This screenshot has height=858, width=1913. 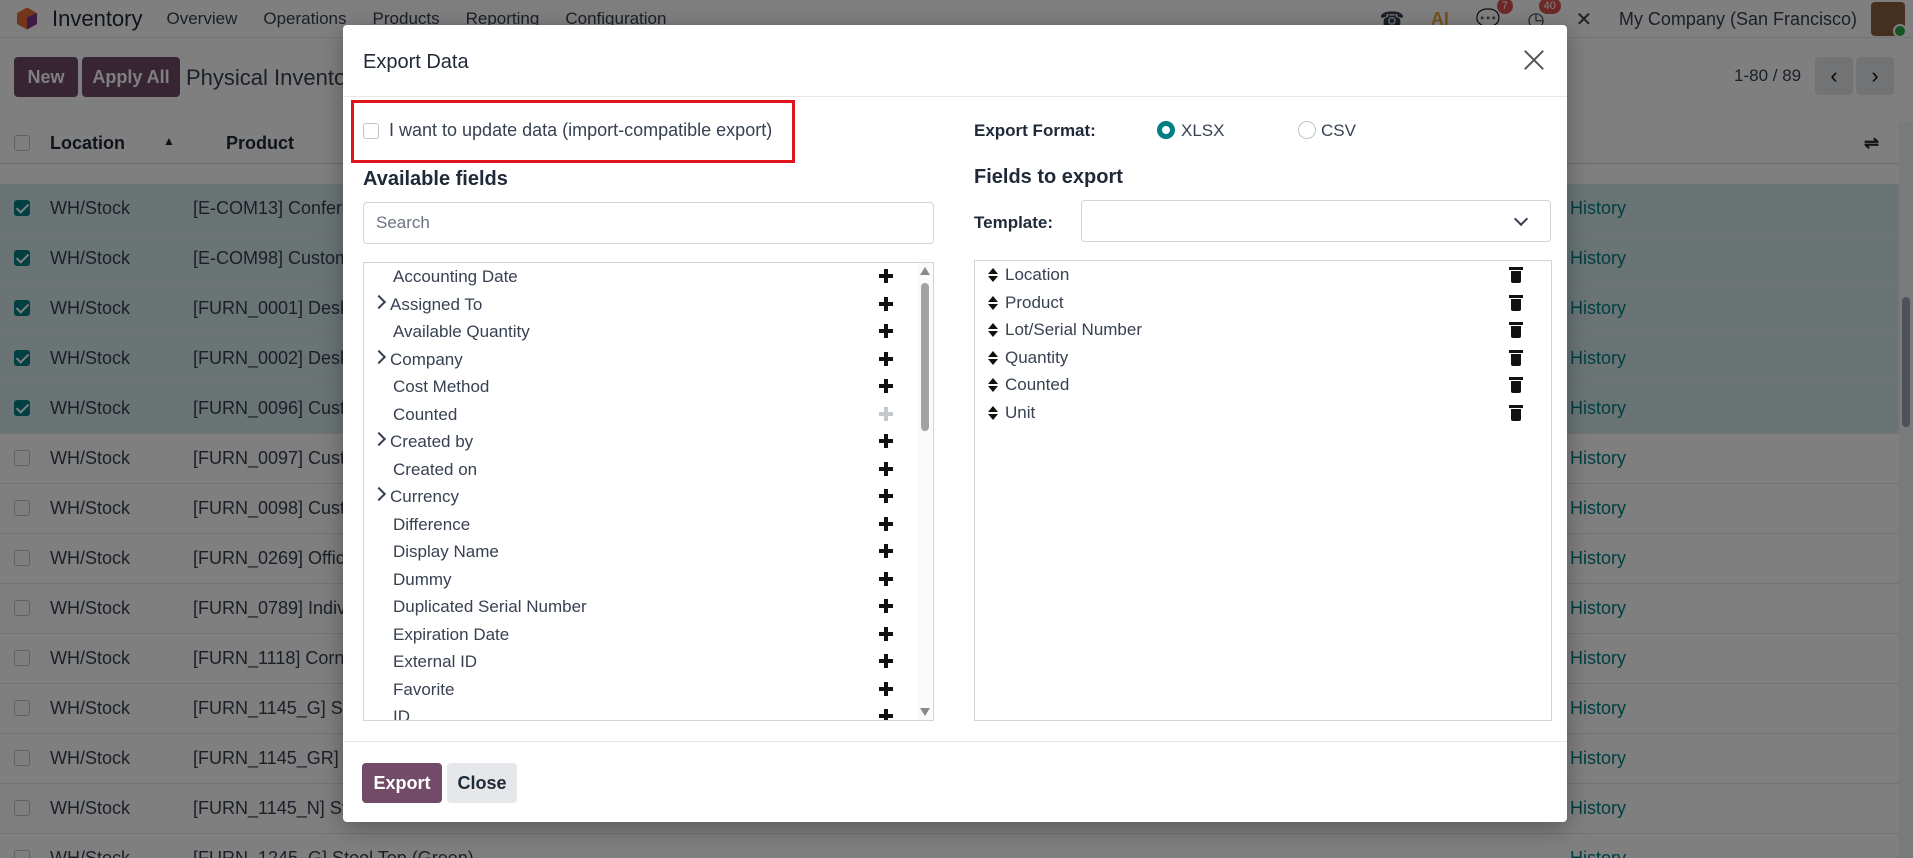 What do you see at coordinates (641, 525) in the screenshot?
I see `available-field-item: Difference` at bounding box center [641, 525].